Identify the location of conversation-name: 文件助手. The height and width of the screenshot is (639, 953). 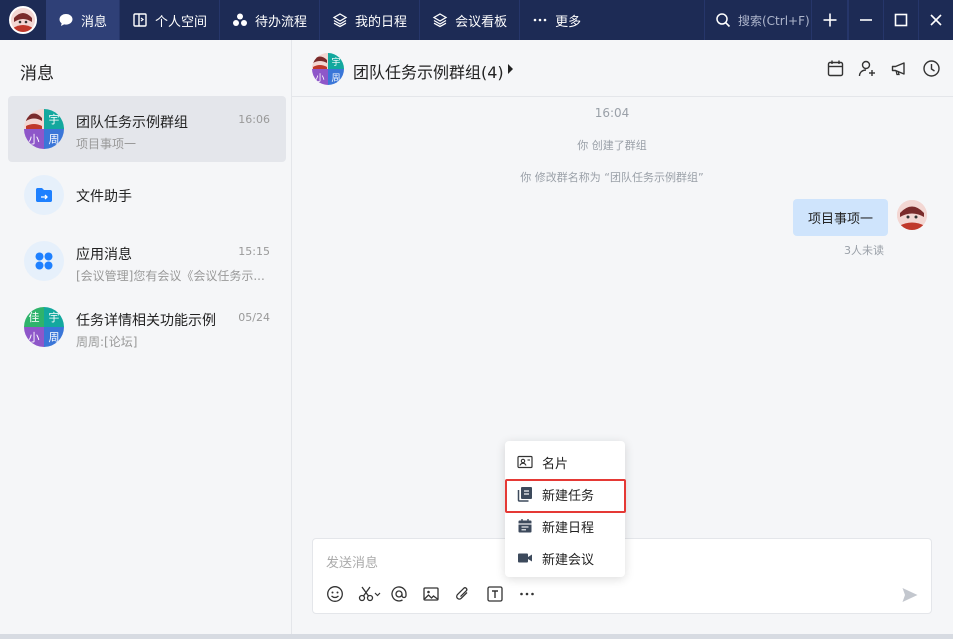
(104, 197).